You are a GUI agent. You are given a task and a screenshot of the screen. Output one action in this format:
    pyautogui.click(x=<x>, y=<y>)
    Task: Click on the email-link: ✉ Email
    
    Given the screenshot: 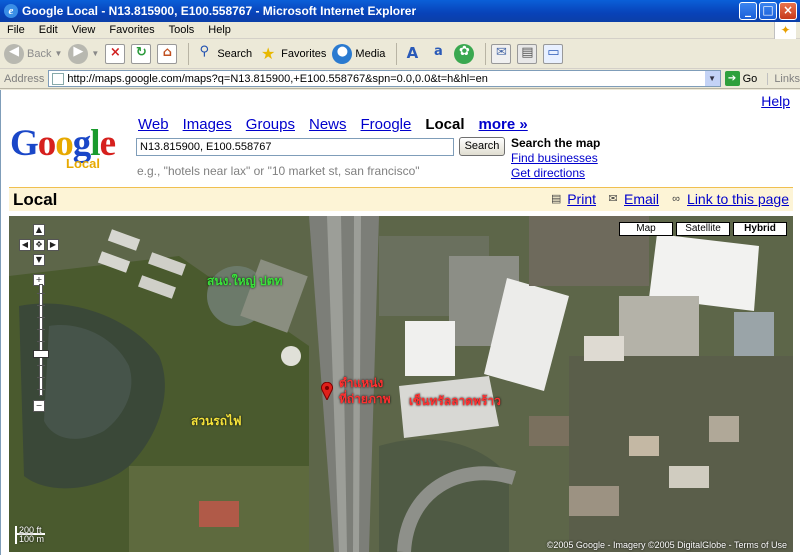 What is the action you would take?
    pyautogui.click(x=632, y=199)
    